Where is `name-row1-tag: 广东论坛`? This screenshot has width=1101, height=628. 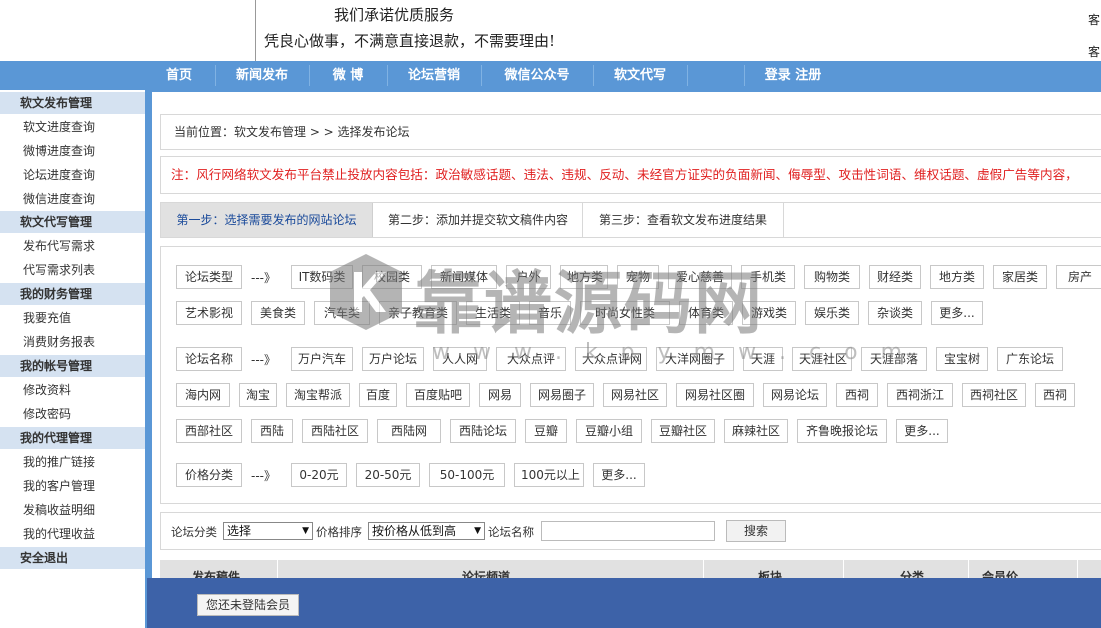 name-row1-tag: 广东论坛 is located at coordinates (1030, 359).